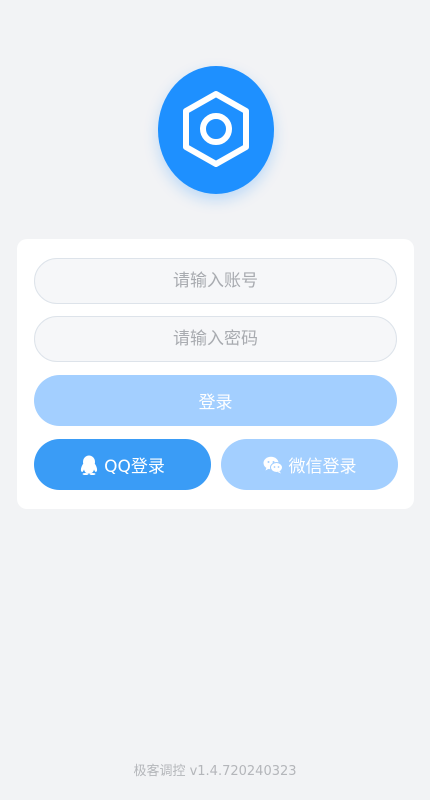 This screenshot has height=800, width=430. Describe the element at coordinates (134, 467) in the screenshot. I see `qq-login-label: QQ登录` at that location.